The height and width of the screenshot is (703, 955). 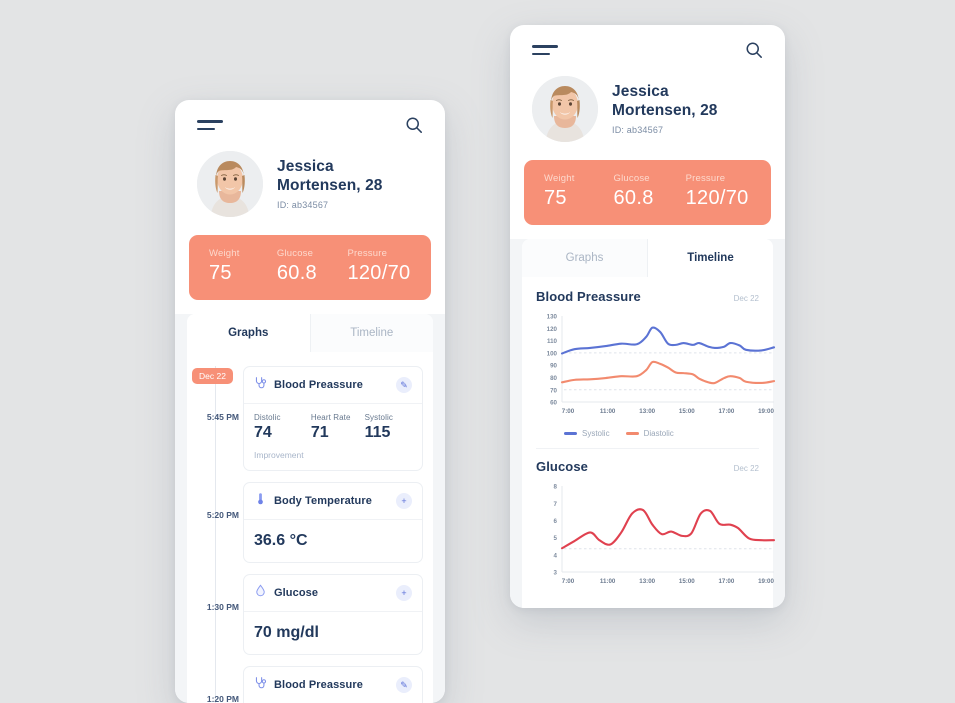 I want to click on timeline-gutter: 5:20 PM, so click(x=215, y=528).